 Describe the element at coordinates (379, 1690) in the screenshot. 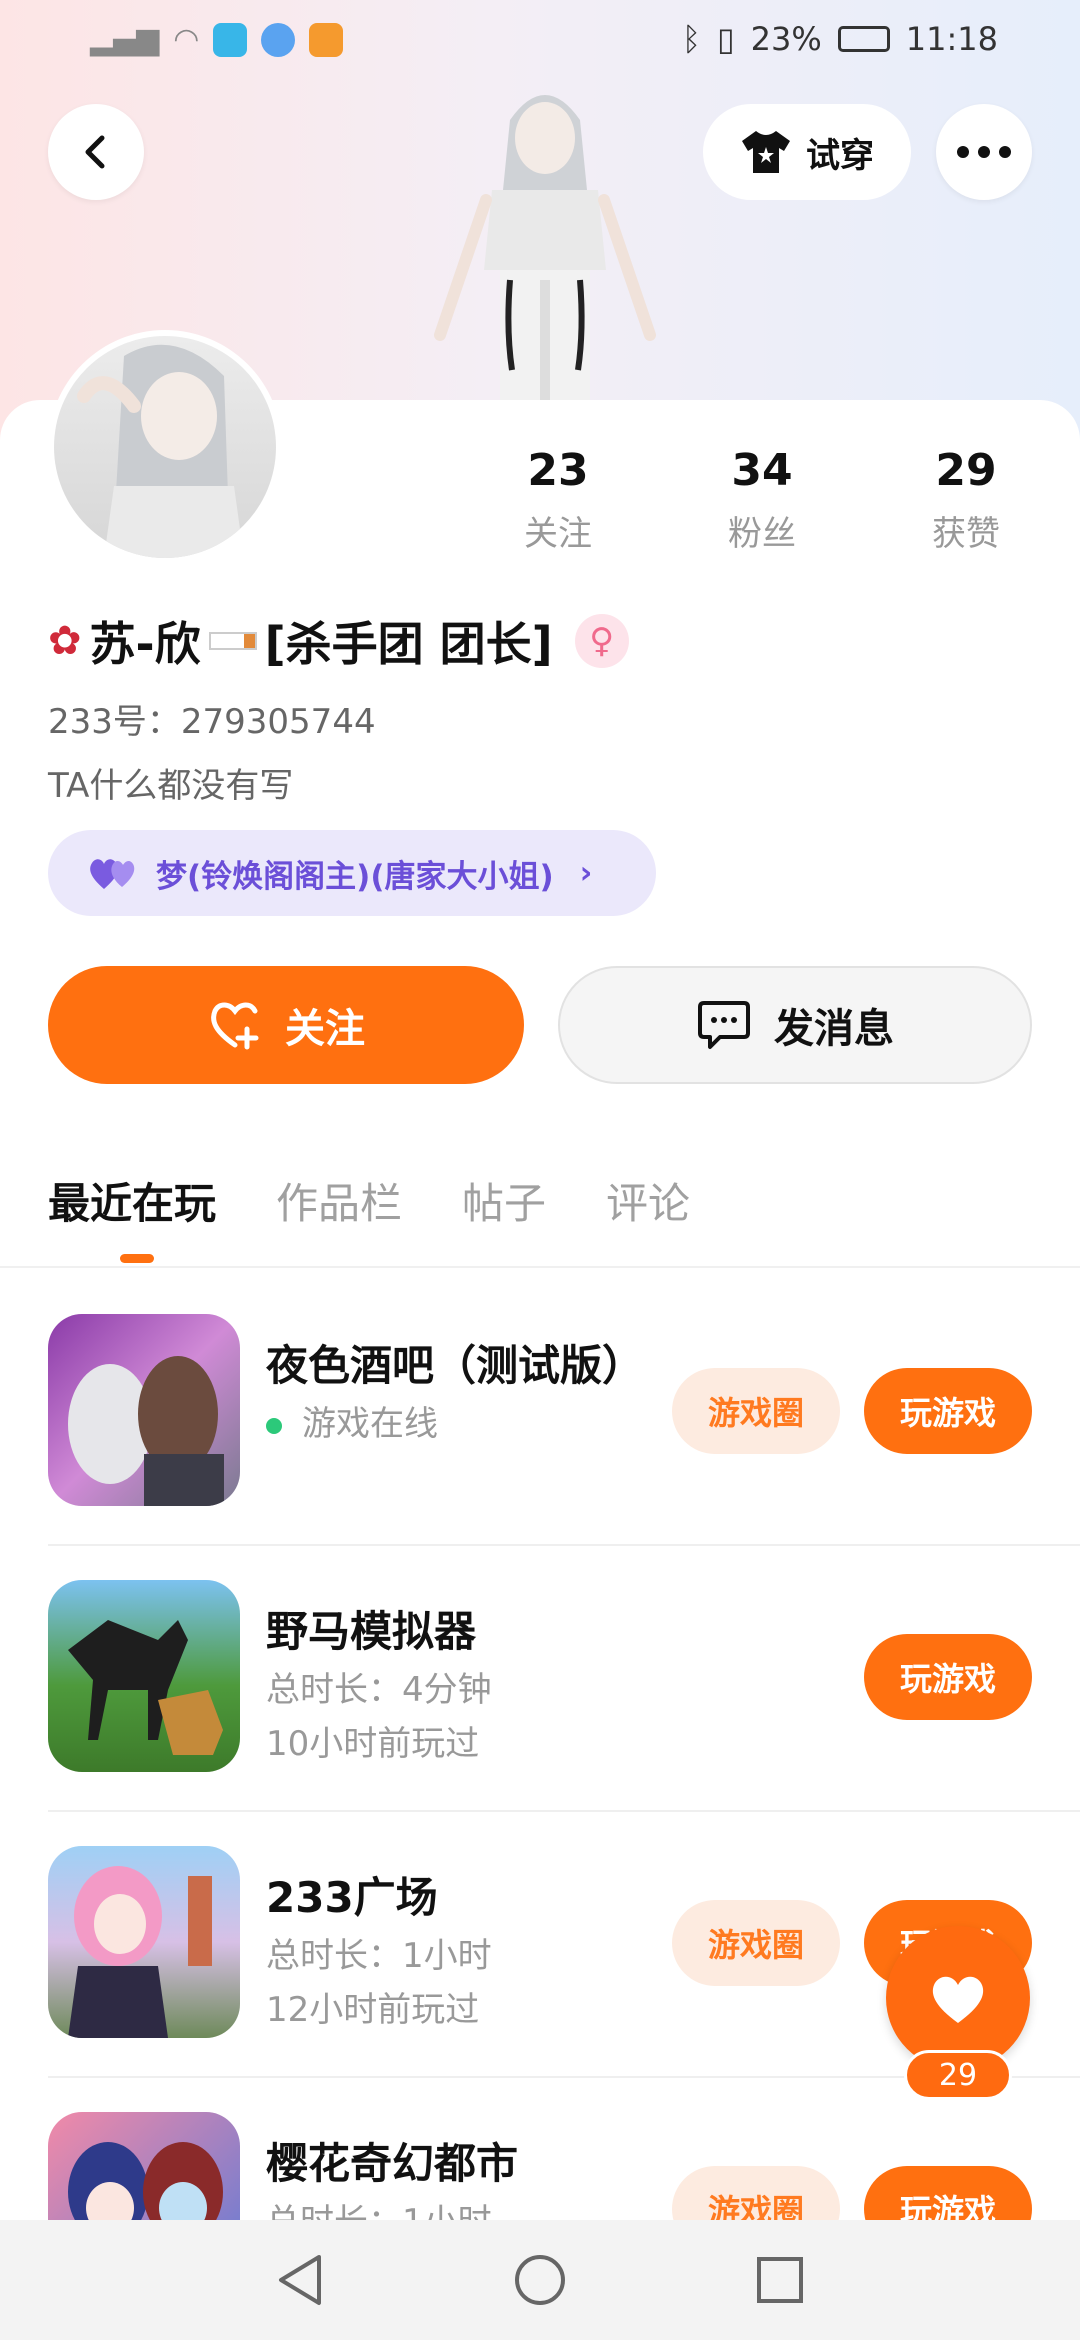

I see `play-duration: 总时长：4分钟` at that location.